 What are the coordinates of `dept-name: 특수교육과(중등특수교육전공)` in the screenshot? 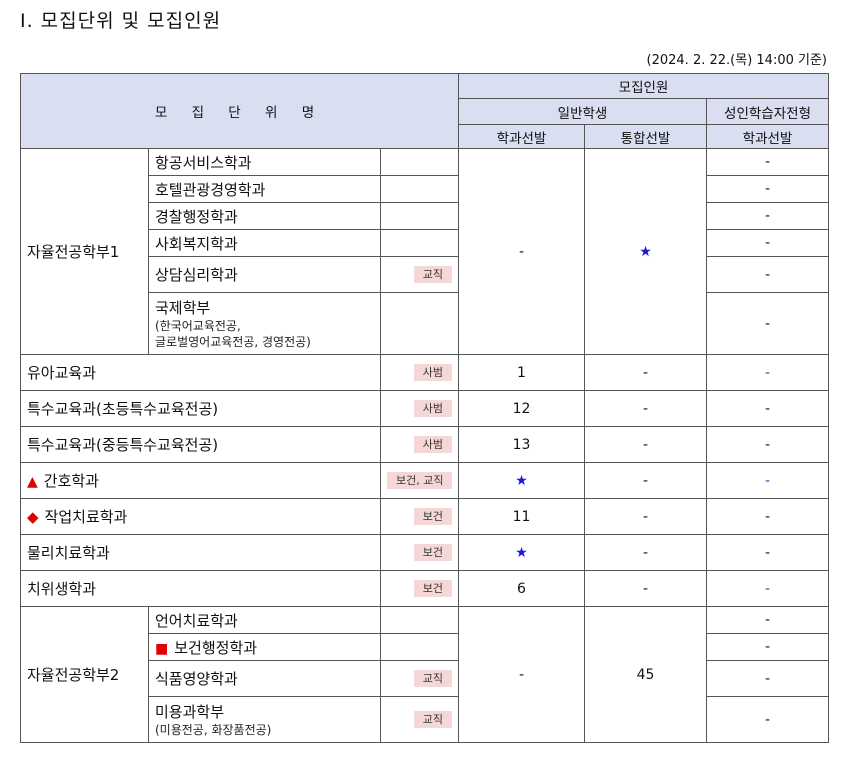 It's located at (200, 444).